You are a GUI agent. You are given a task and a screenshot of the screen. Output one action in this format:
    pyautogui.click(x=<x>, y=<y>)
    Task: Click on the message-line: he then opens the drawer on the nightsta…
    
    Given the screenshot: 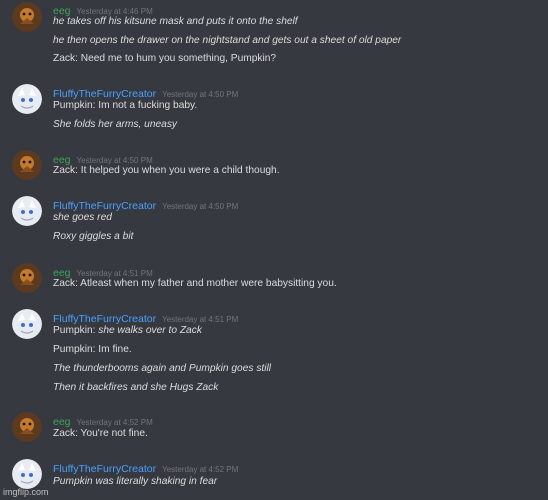 What is the action you would take?
    pyautogui.click(x=227, y=40)
    